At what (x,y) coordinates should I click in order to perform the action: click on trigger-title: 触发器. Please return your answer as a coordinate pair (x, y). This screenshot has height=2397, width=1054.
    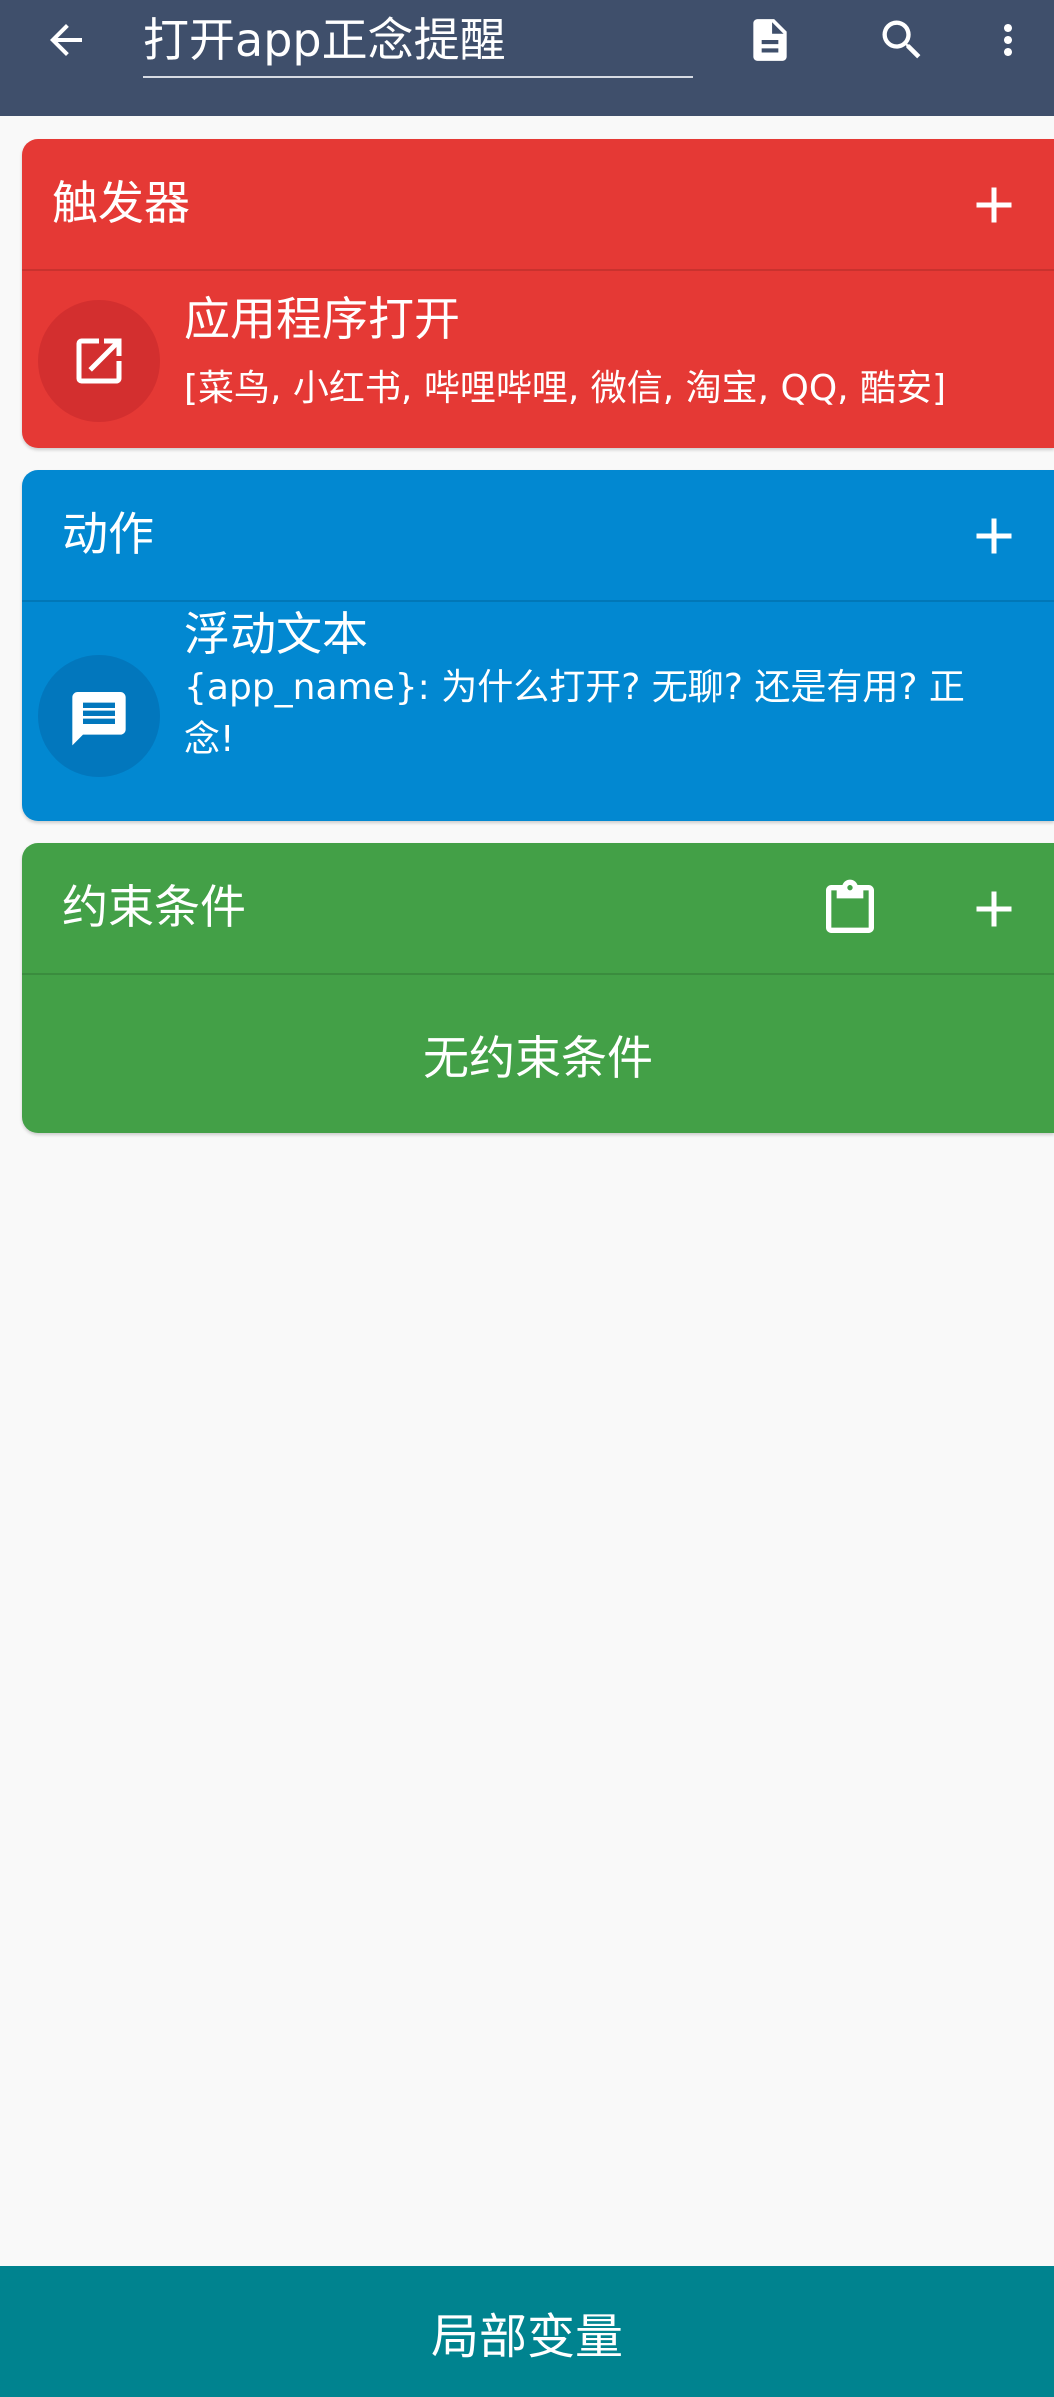
    Looking at the image, I should click on (121, 203).